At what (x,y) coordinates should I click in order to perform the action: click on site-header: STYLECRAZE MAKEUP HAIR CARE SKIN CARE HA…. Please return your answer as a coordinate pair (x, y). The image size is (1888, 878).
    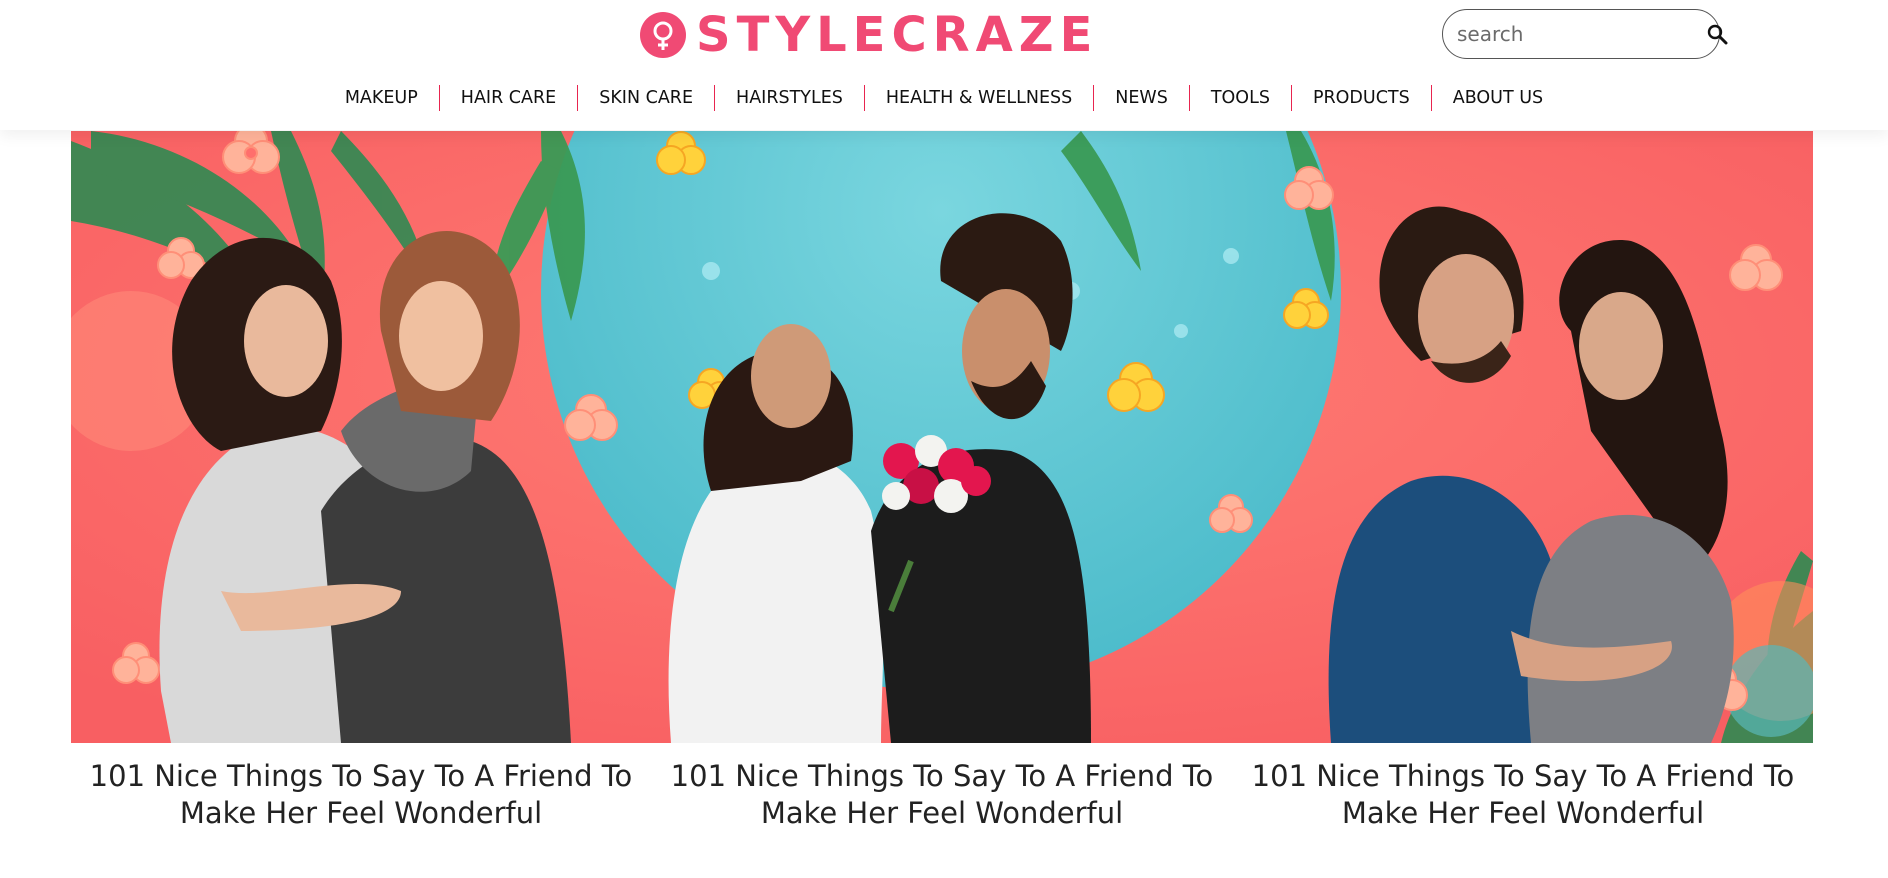
    Looking at the image, I should click on (944, 65).